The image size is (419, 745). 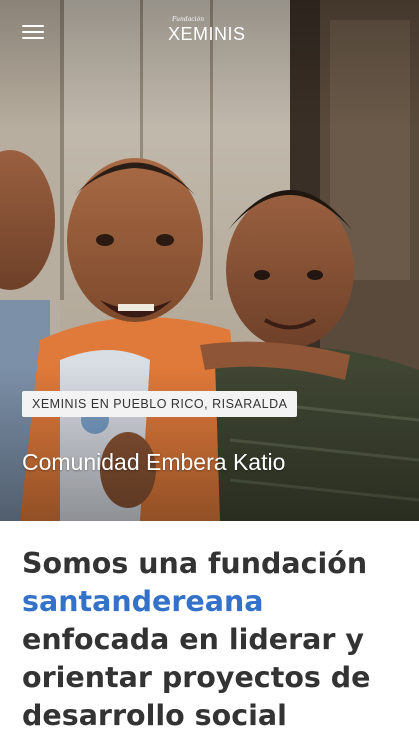 I want to click on location-tag: XEMINIS EN PUEBLO RICO, RISARALDA, so click(x=160, y=404).